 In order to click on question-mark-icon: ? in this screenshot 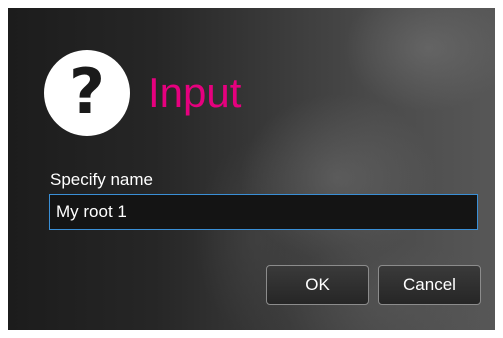, I will do `click(87, 93)`.